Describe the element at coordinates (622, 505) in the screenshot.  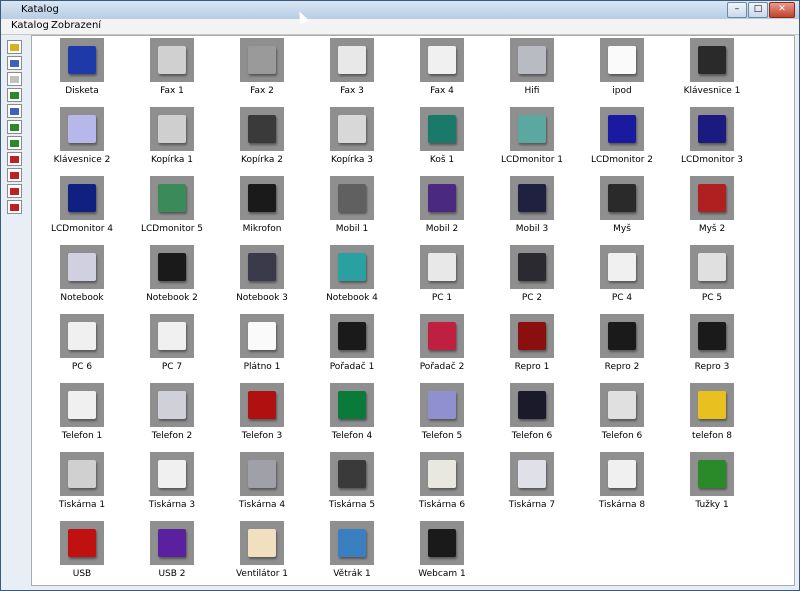
I see `item-label: Tiskárna 8` at that location.